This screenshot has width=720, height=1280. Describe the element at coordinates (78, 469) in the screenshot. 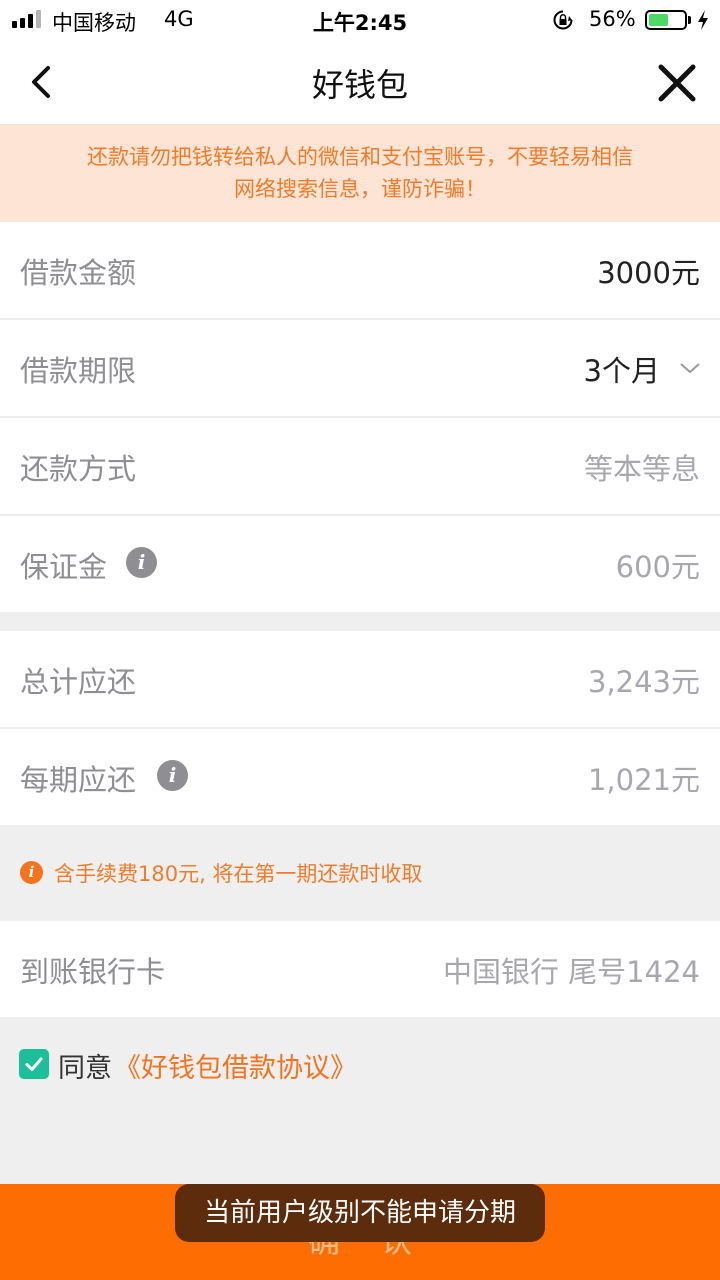

I see `repay-method-label: 还款方式` at that location.